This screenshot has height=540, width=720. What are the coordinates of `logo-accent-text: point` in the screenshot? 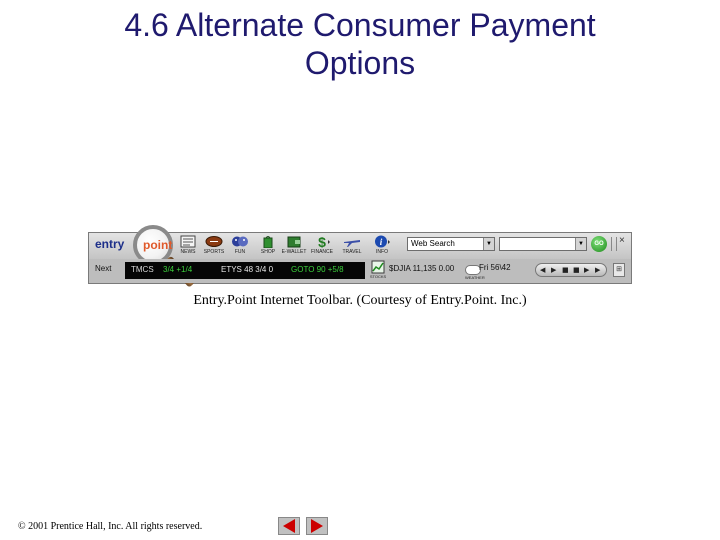 It's located at (158, 245).